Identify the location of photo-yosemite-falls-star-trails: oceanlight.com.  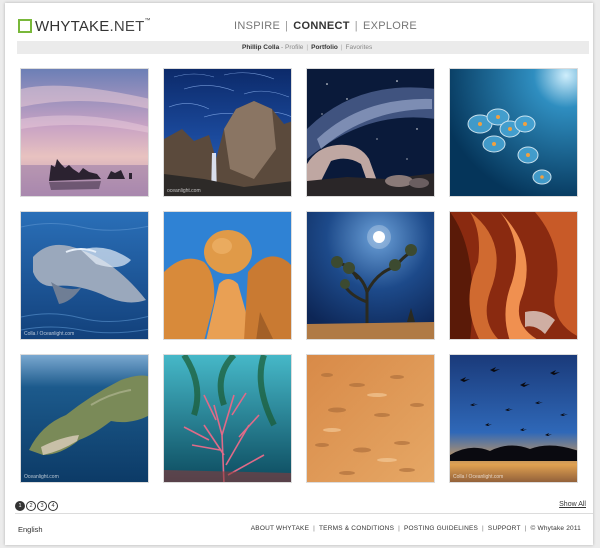
(227, 132).